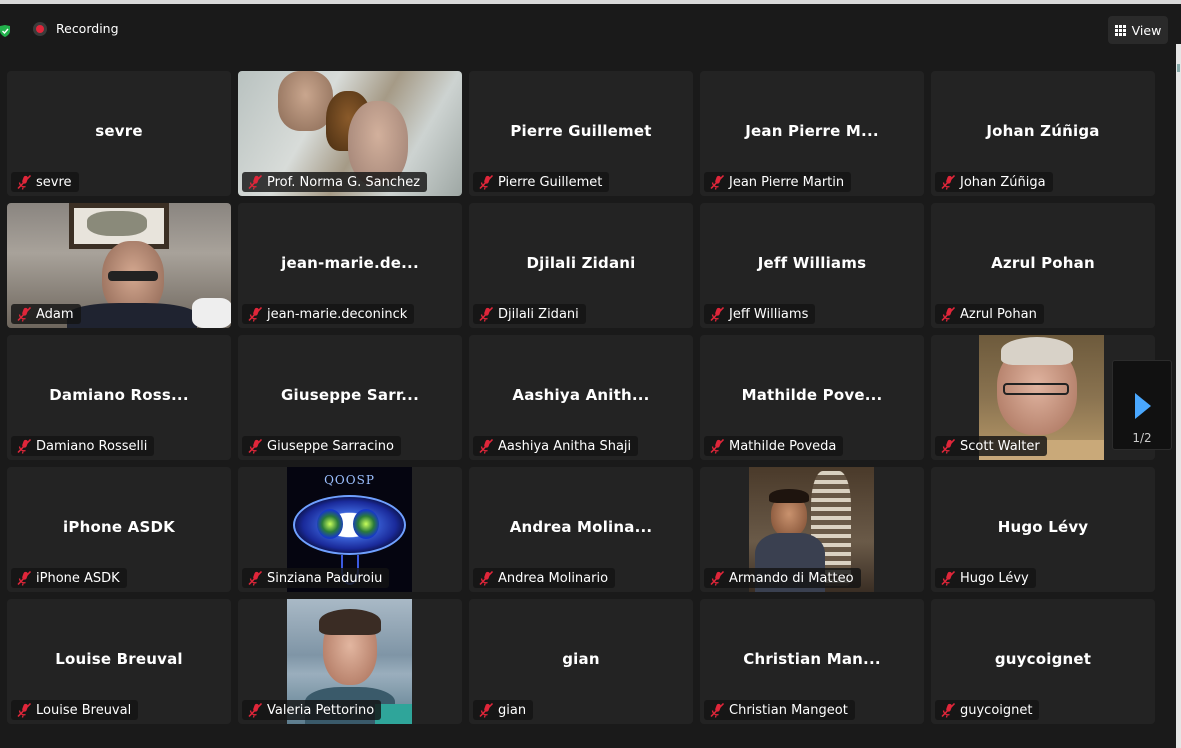 Image resolution: width=1181 pixels, height=748 pixels. Describe the element at coordinates (812, 529) in the screenshot. I see `participant-tile: Armando di Matteo` at that location.